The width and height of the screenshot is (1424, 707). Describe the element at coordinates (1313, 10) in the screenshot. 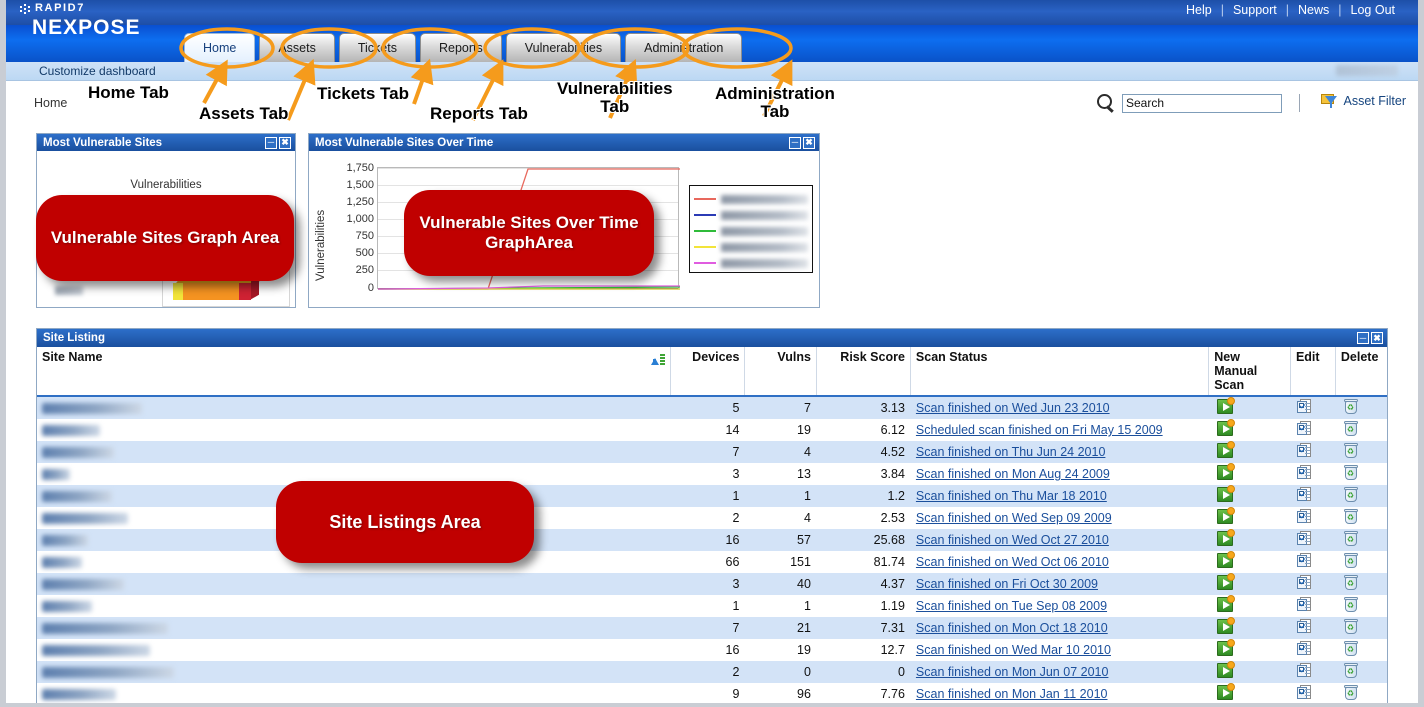

I see `news-link: News` at that location.